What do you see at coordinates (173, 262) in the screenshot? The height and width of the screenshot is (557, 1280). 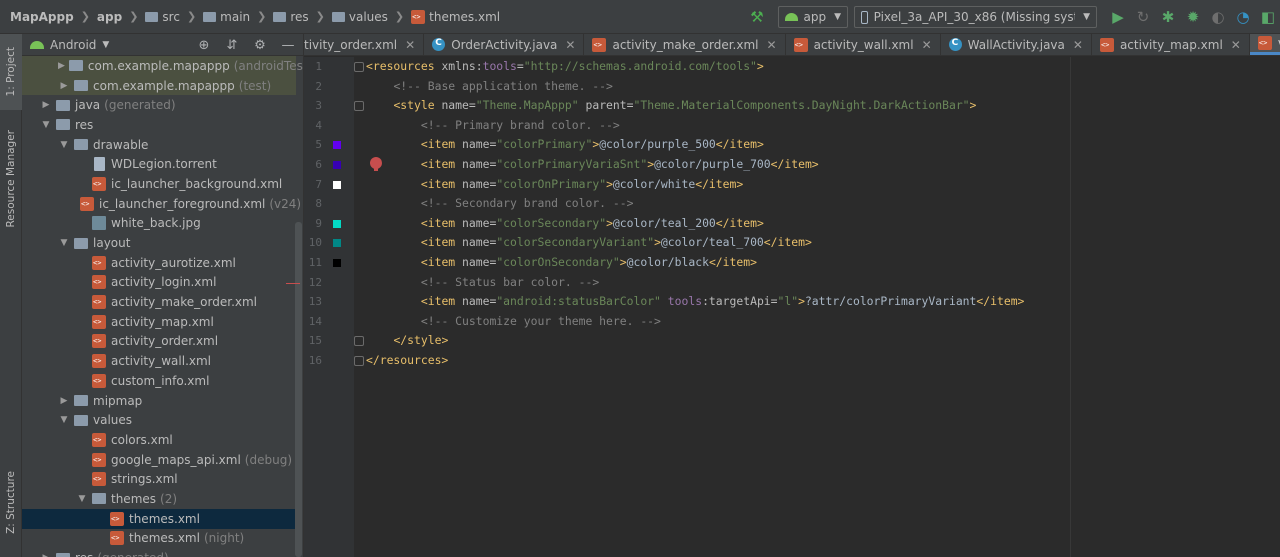 I see `tree-item-label: activity_aurotize.xml` at bounding box center [173, 262].